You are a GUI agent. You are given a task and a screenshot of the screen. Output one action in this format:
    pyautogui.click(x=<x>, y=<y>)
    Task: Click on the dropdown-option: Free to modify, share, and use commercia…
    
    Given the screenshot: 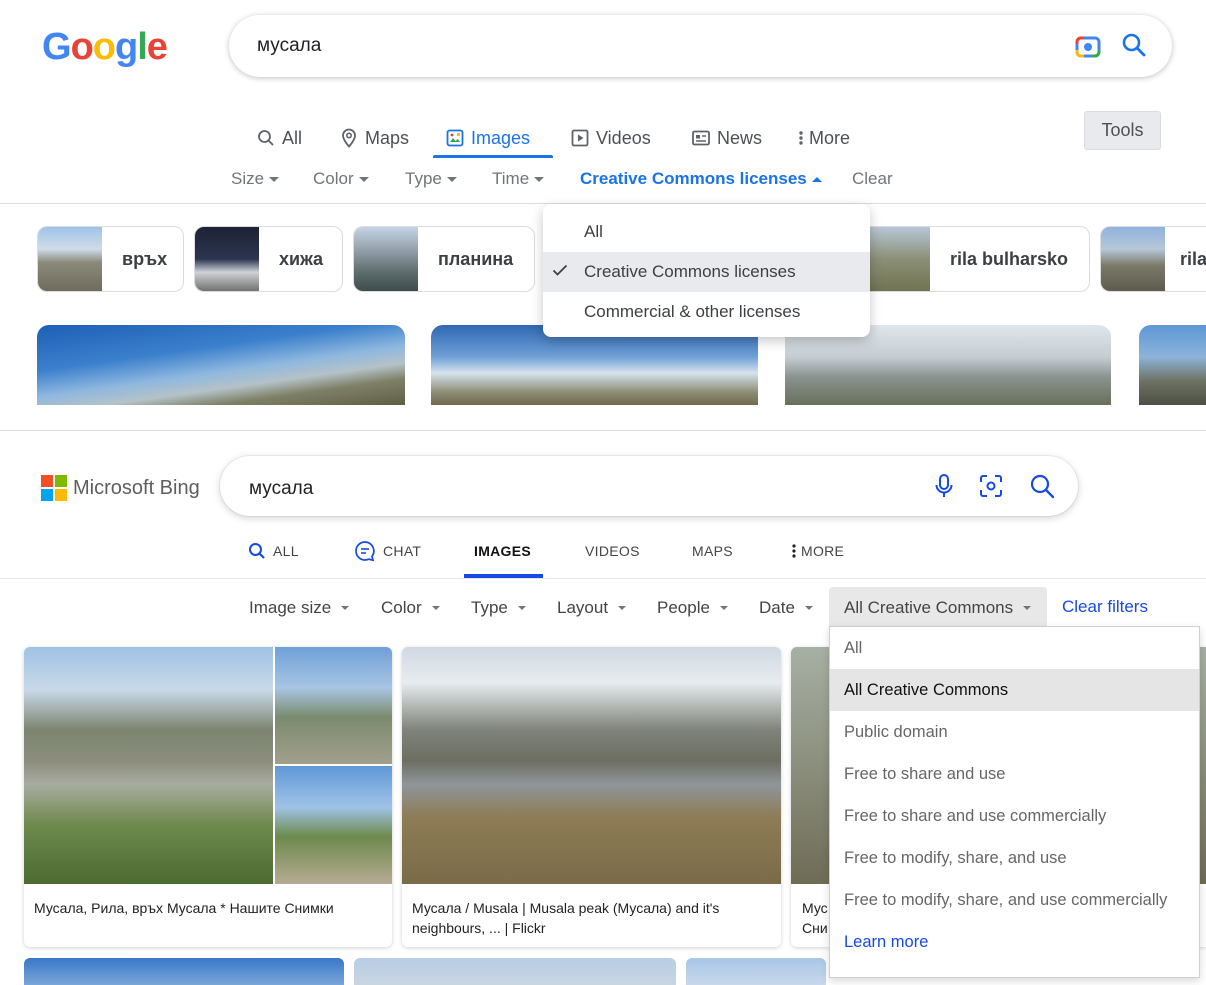 What is the action you would take?
    pyautogui.click(x=1014, y=900)
    